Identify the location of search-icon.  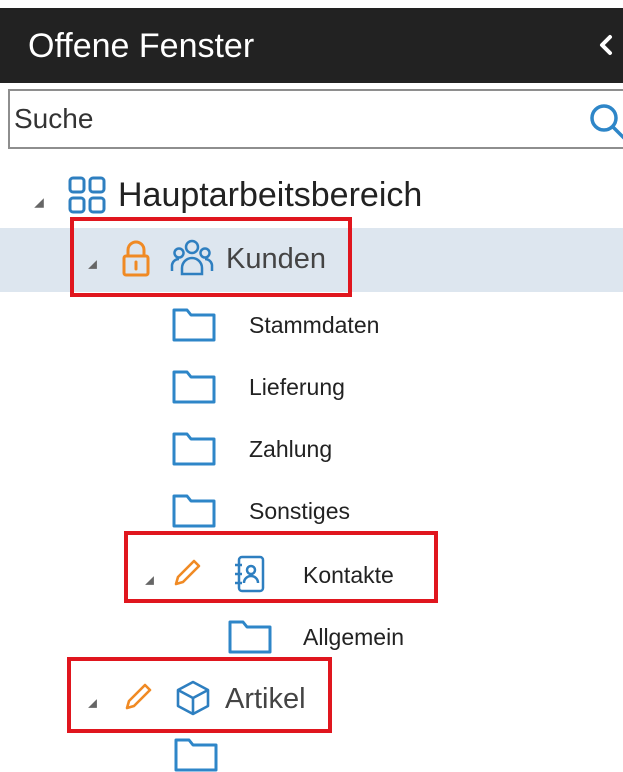
(606, 122).